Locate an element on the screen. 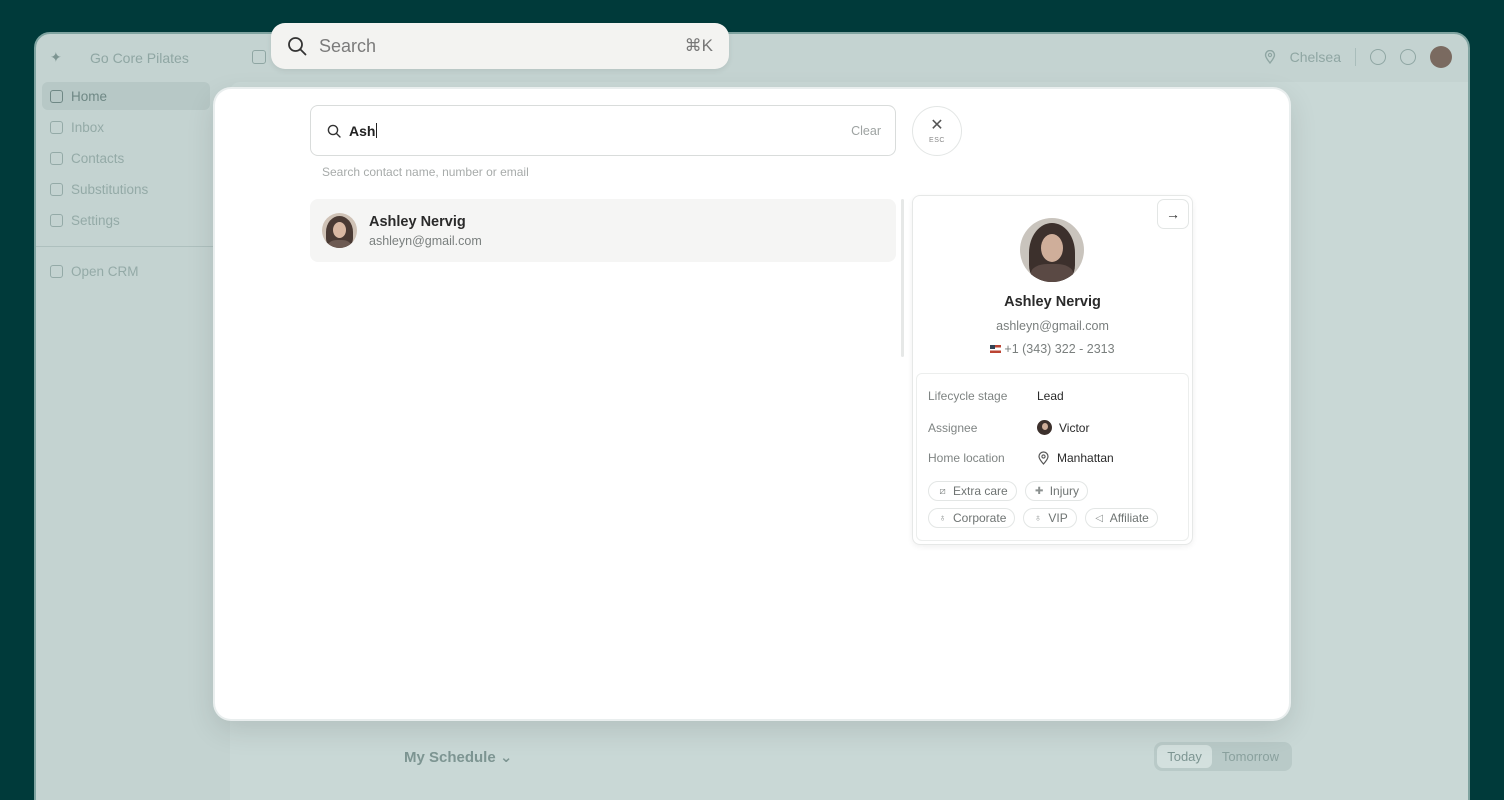  anchor-icon is located at coordinates (56, 271).